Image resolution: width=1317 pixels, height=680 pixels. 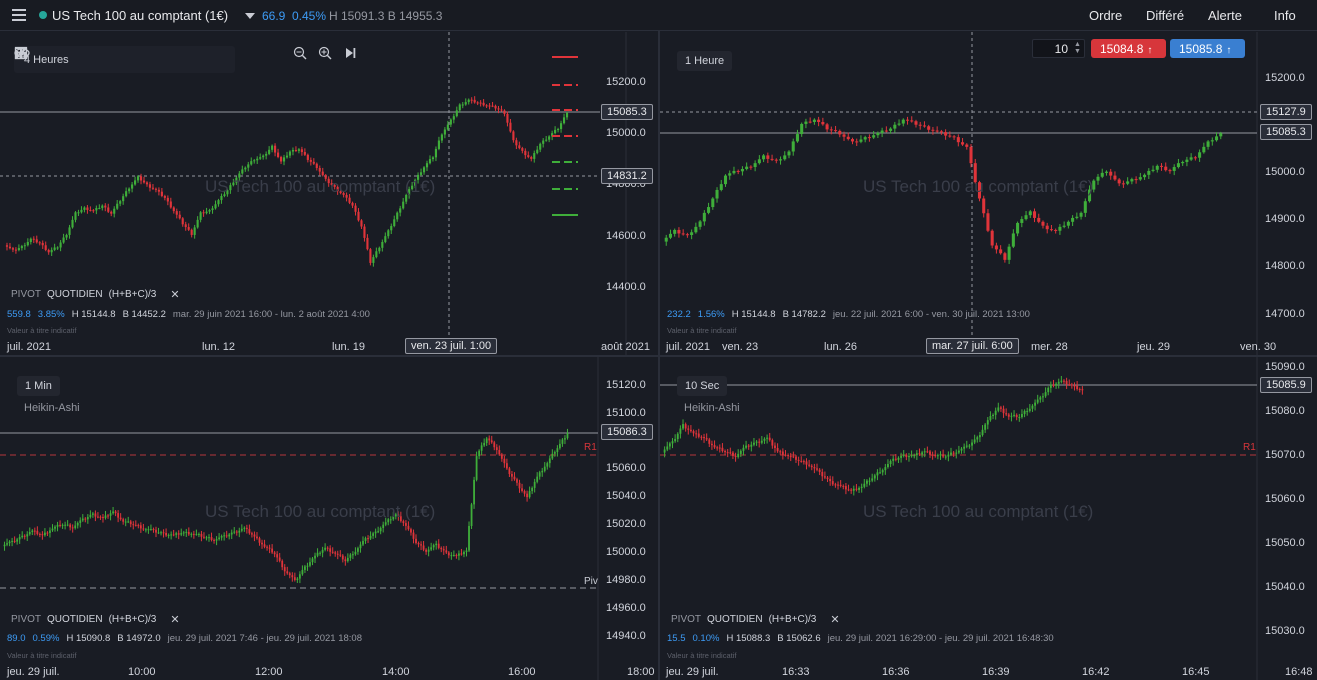 I want to click on pencil-draw-icon, so click(x=99, y=59).